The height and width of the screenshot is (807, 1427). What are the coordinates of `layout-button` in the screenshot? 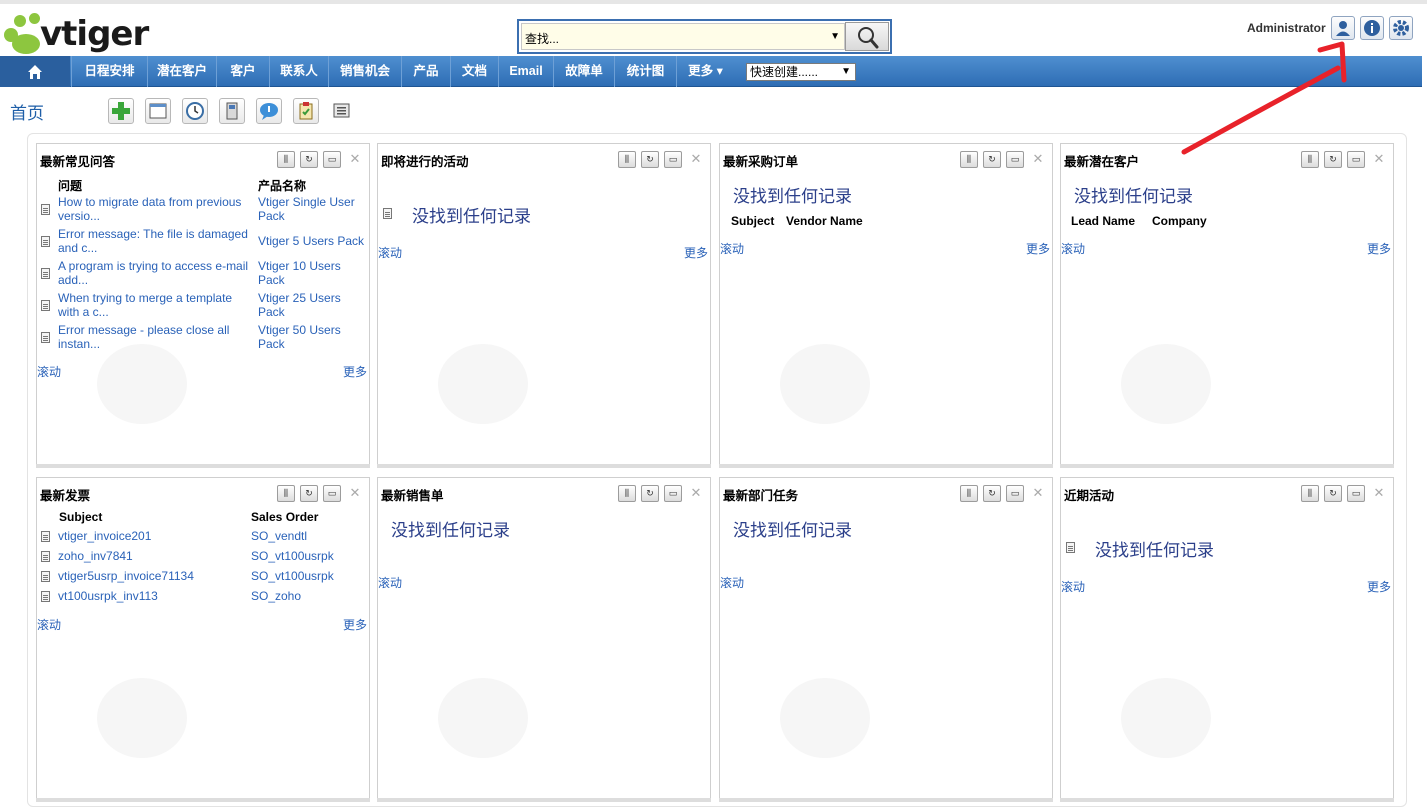 It's located at (158, 111).